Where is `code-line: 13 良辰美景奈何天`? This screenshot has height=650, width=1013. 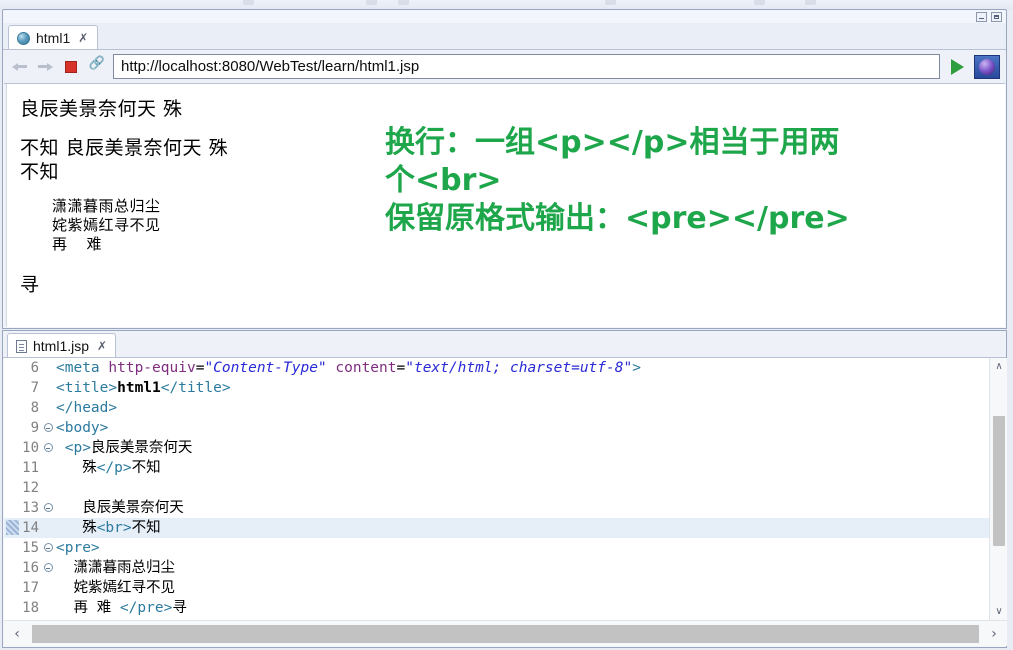
code-line: 13 良辰美景奈何天 is located at coordinates (496, 508).